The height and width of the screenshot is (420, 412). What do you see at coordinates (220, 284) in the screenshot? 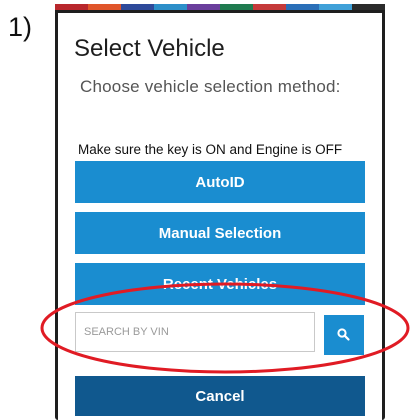
I see `recent-vehicles-button: Recent Vehicles` at bounding box center [220, 284].